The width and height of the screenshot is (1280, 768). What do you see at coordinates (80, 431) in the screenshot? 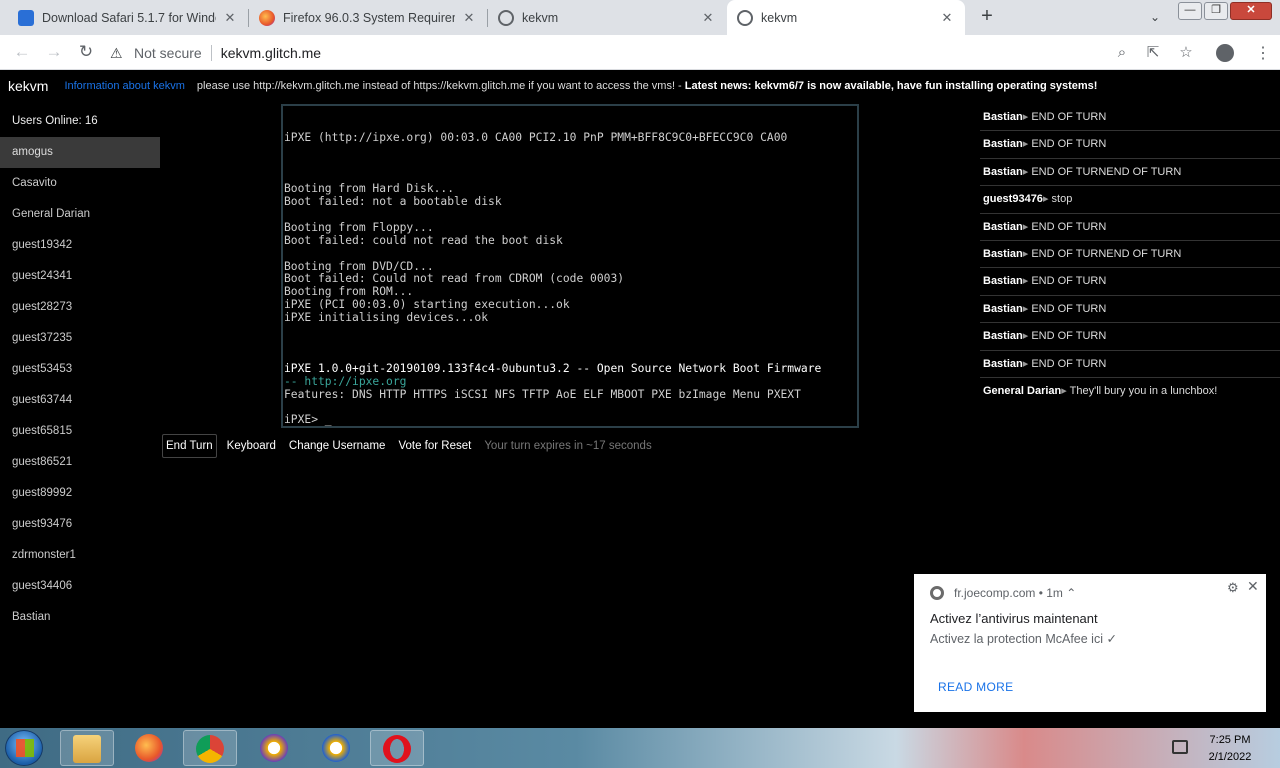
I see `user-list-item: guest65815` at bounding box center [80, 431].